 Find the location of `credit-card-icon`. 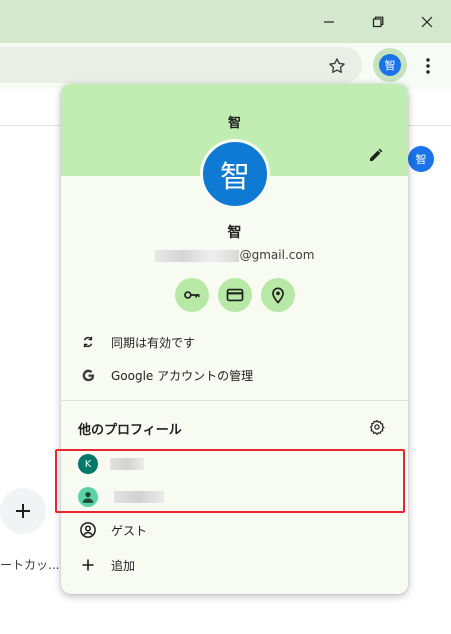

credit-card-icon is located at coordinates (235, 295).